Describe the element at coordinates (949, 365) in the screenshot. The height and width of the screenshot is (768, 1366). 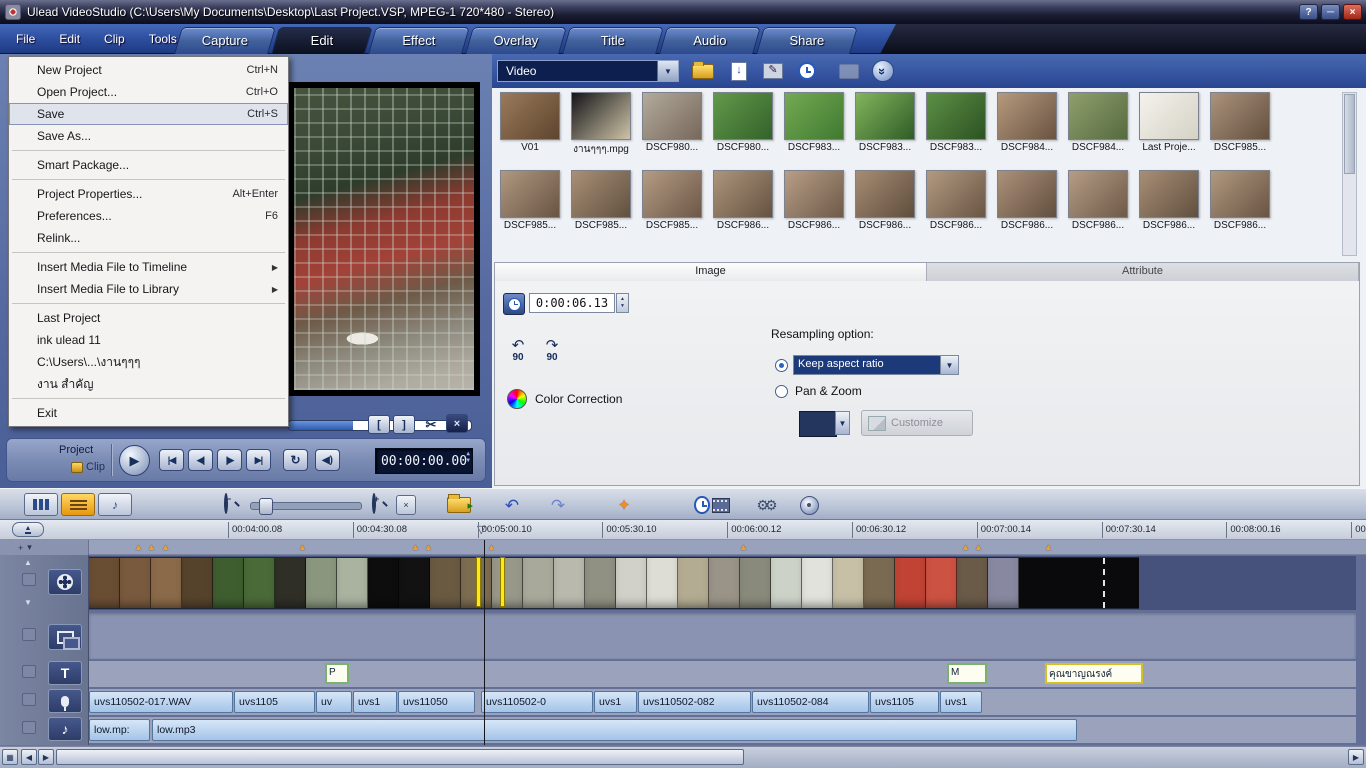
I see `resampling-arrow-icon: ▼` at that location.